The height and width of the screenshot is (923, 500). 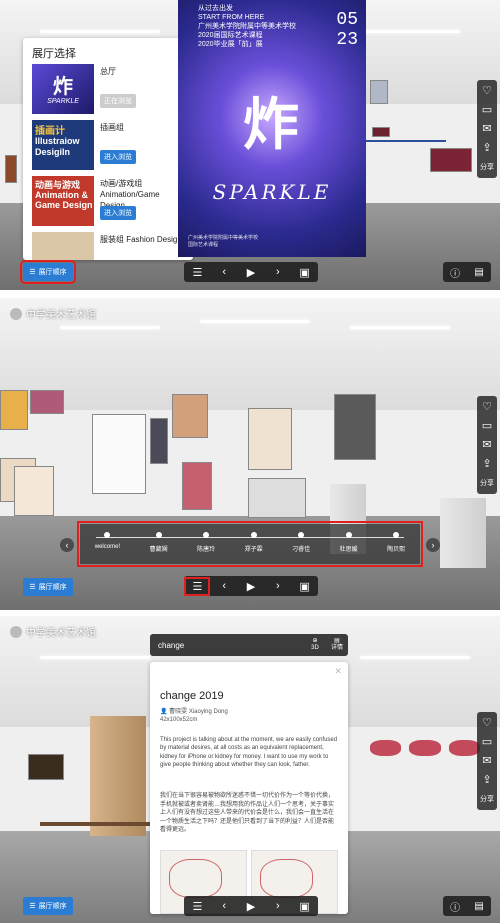 I want to click on timeline-item: welcome!, so click(x=107, y=541).